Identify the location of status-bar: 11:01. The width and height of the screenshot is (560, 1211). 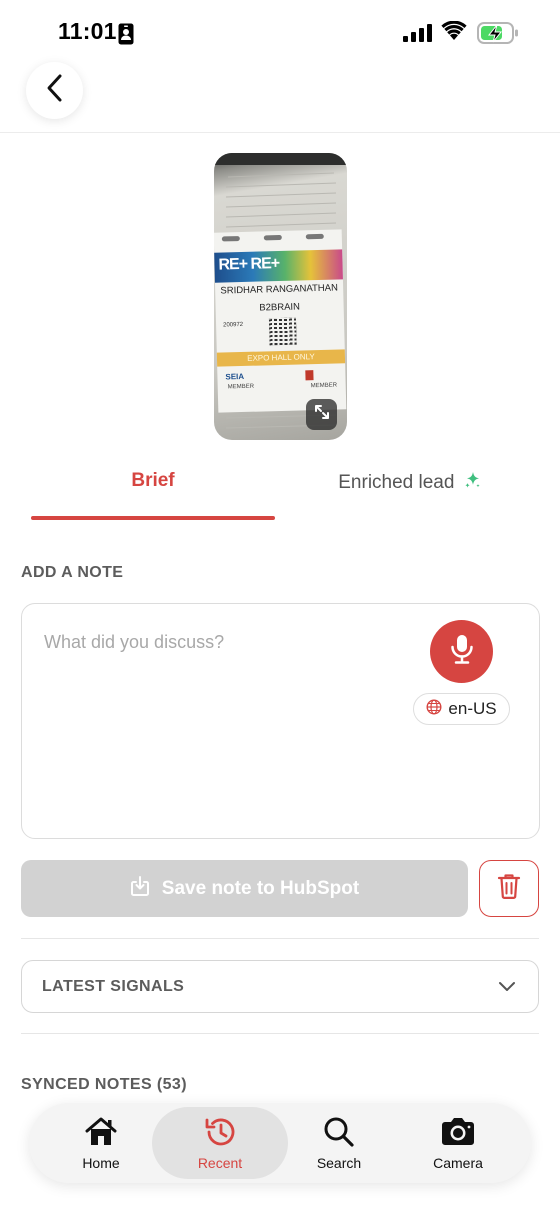
(280, 33).